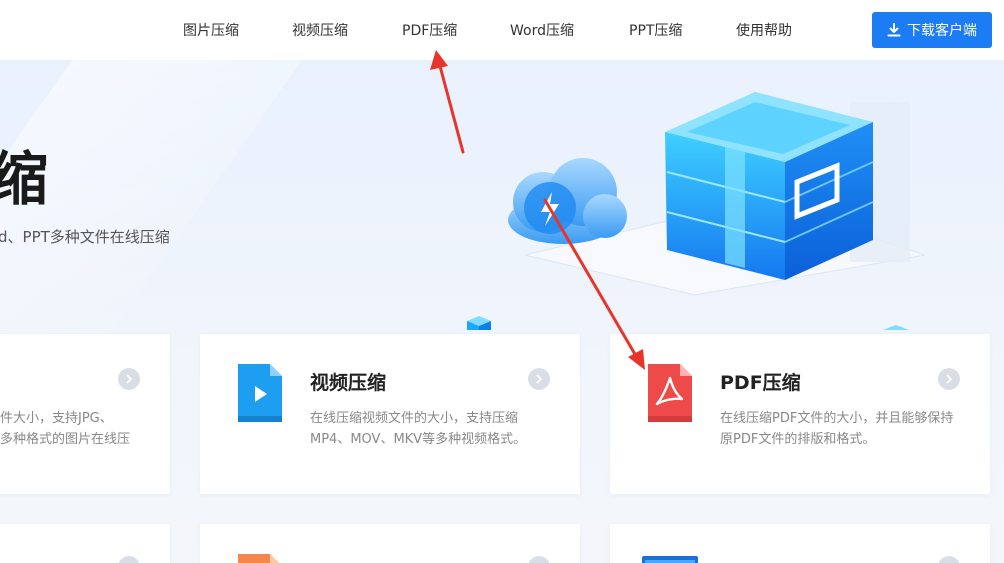  Describe the element at coordinates (502, 30) in the screenshot. I see `top-navigation: 图片压缩 视频压缩 PDF压缩 Word压缩 PPT压缩 使用帮助 下载客户端` at that location.